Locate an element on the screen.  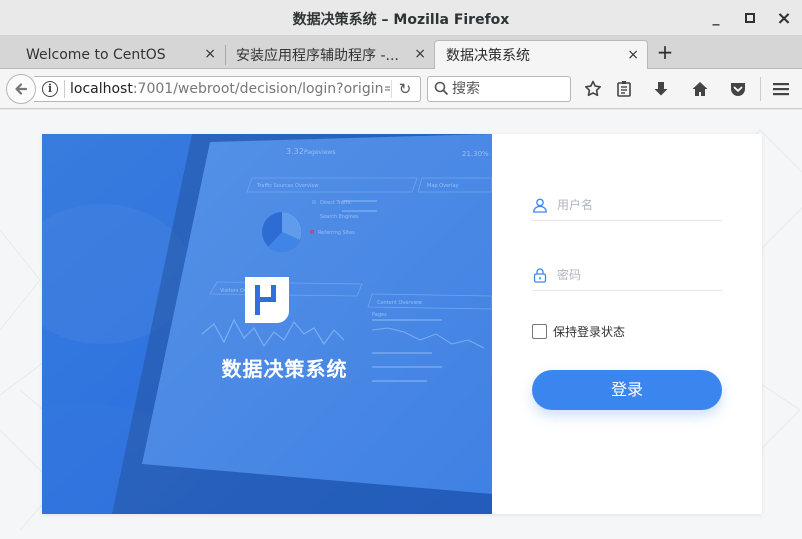
password-input is located at coordinates (637, 275).